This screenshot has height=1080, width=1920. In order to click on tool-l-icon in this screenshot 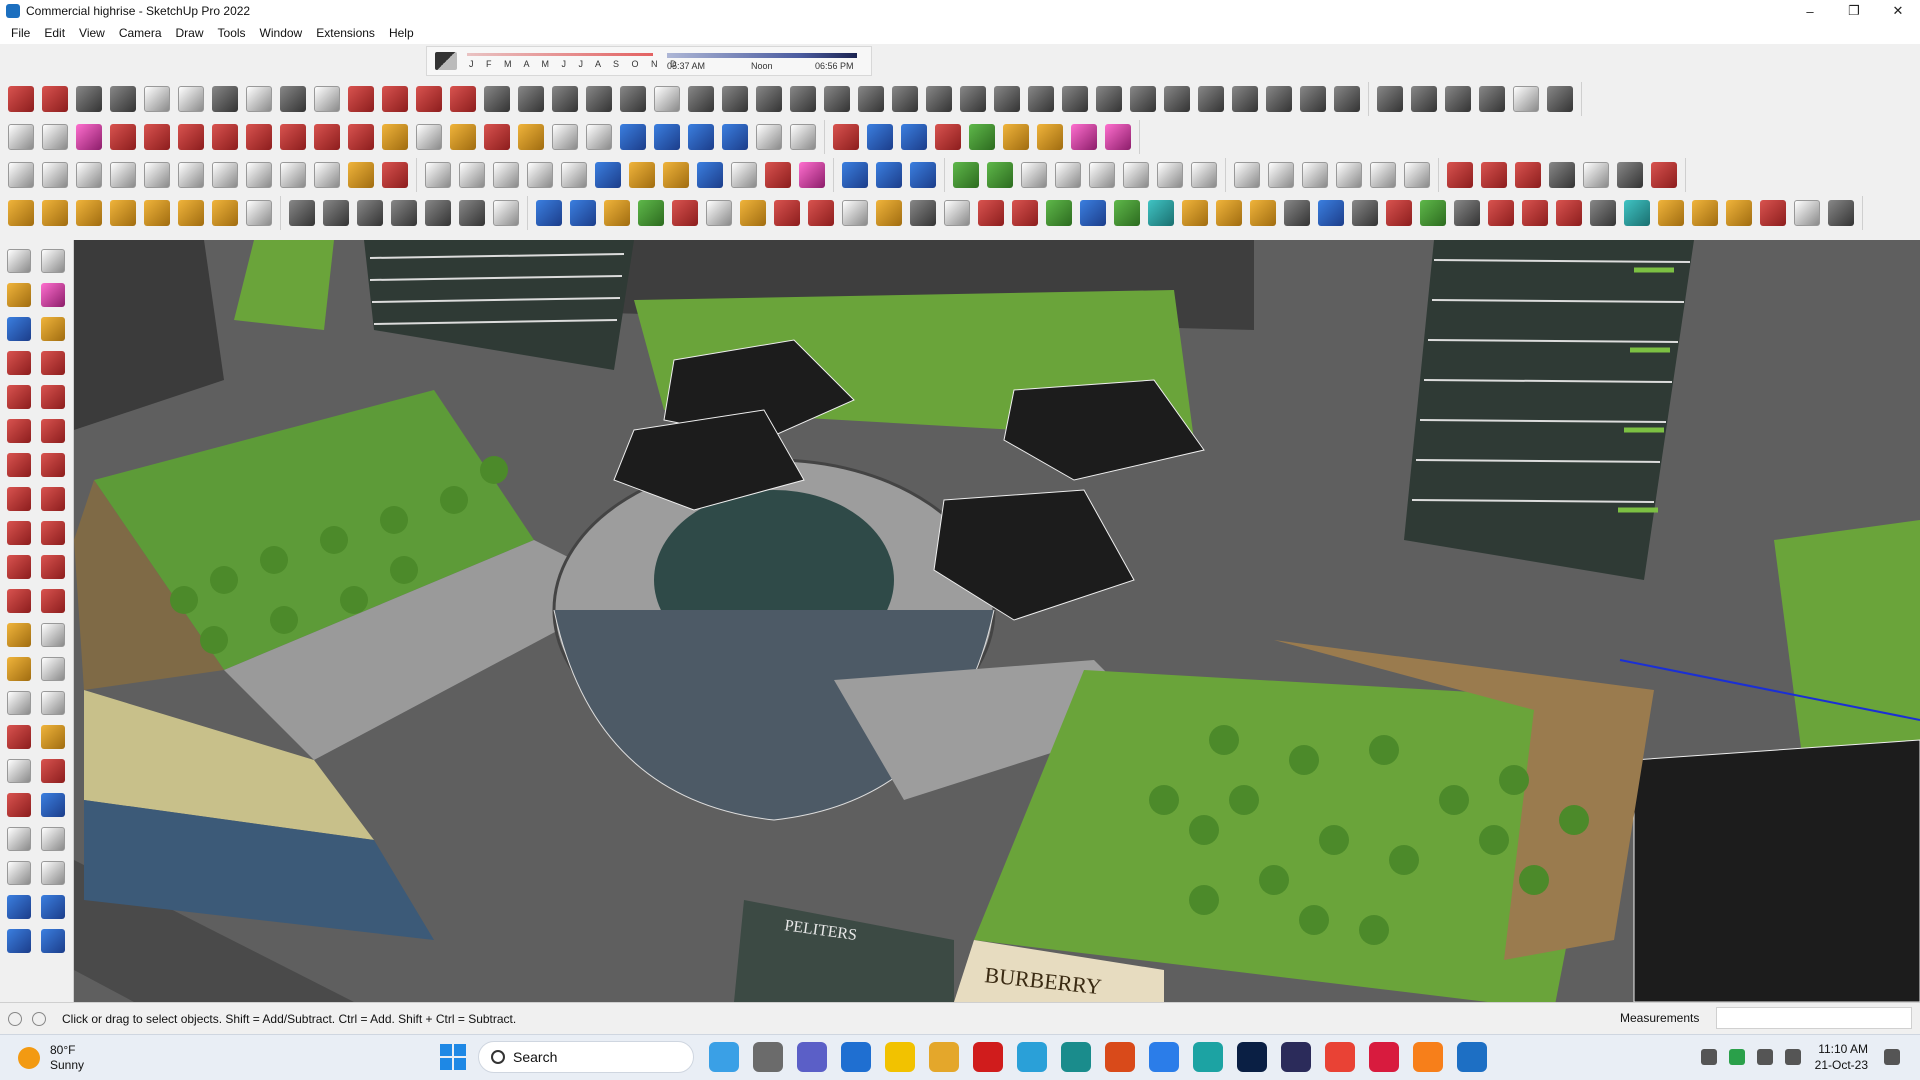, I will do `click(923, 213)`.